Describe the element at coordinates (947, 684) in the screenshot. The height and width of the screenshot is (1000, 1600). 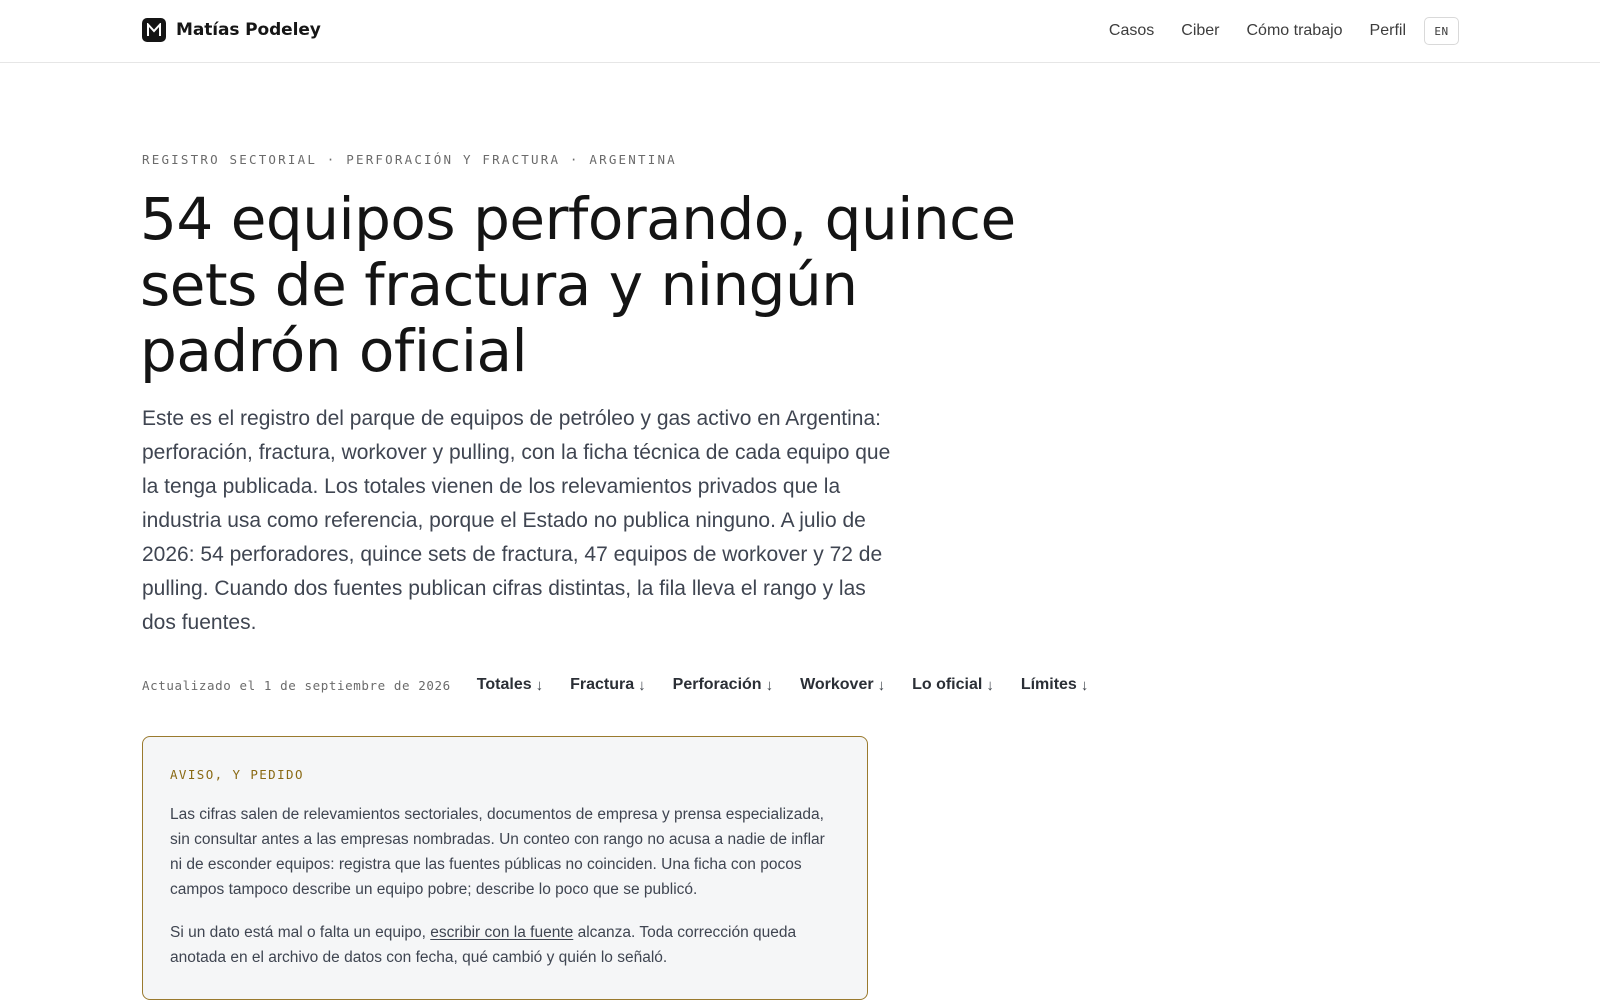
I see `jump-link-label: Lo oficial` at that location.